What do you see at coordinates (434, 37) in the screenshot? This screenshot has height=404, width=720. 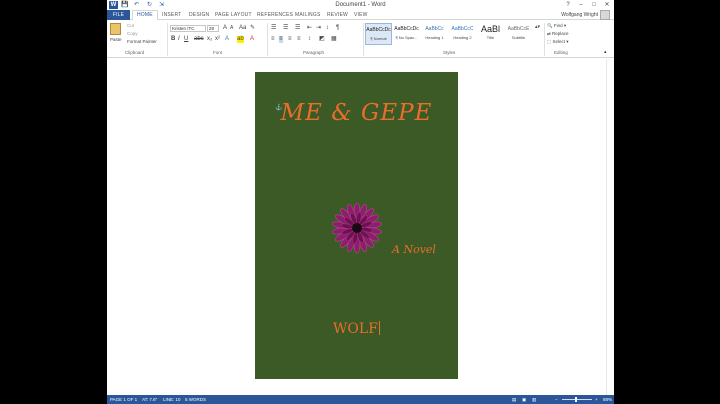 I see `style-name: Heading 1` at bounding box center [434, 37].